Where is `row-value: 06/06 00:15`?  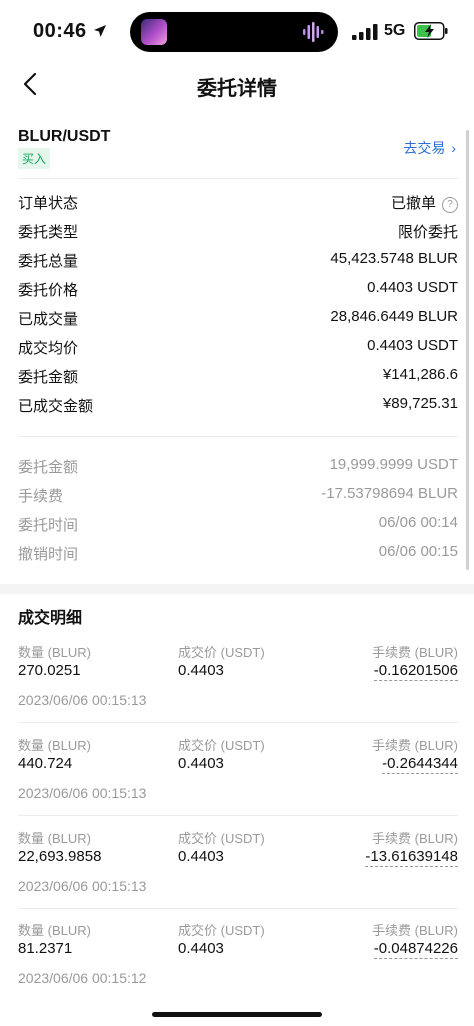
row-value: 06/06 00:15 is located at coordinates (418, 551).